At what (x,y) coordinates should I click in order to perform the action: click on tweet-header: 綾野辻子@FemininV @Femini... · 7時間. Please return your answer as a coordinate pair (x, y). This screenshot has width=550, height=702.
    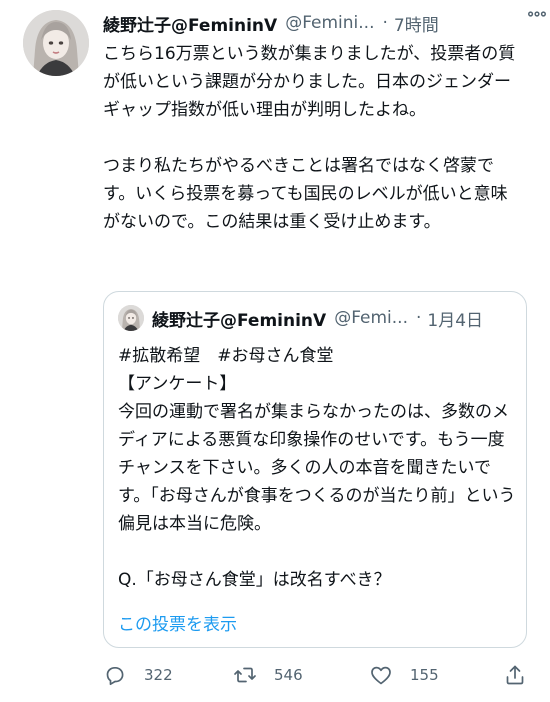
    Looking at the image, I should click on (319, 23).